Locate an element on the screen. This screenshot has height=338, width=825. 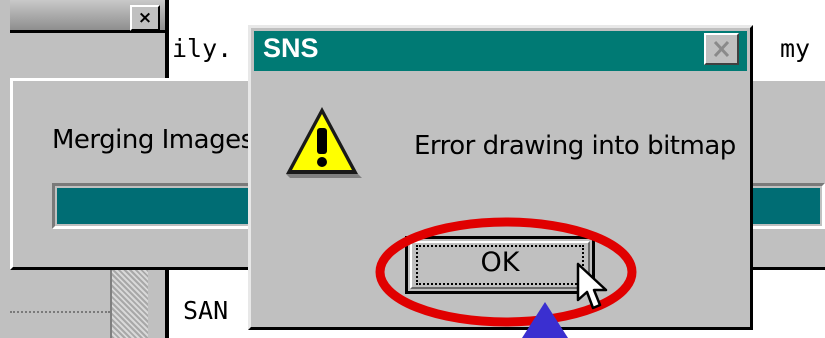
dialog-close-button is located at coordinates (721, 49).